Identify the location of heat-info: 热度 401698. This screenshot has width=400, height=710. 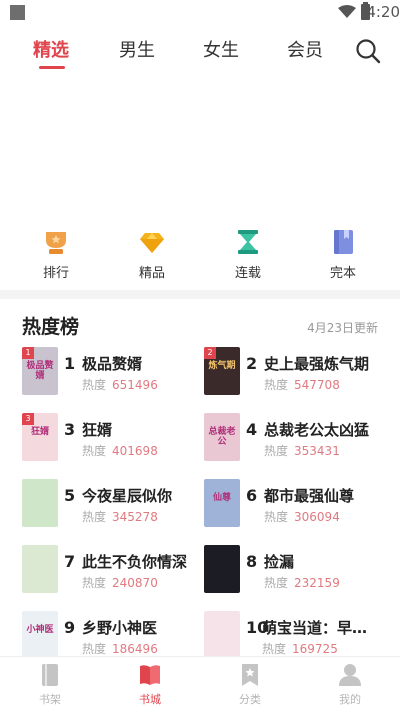
(120, 450).